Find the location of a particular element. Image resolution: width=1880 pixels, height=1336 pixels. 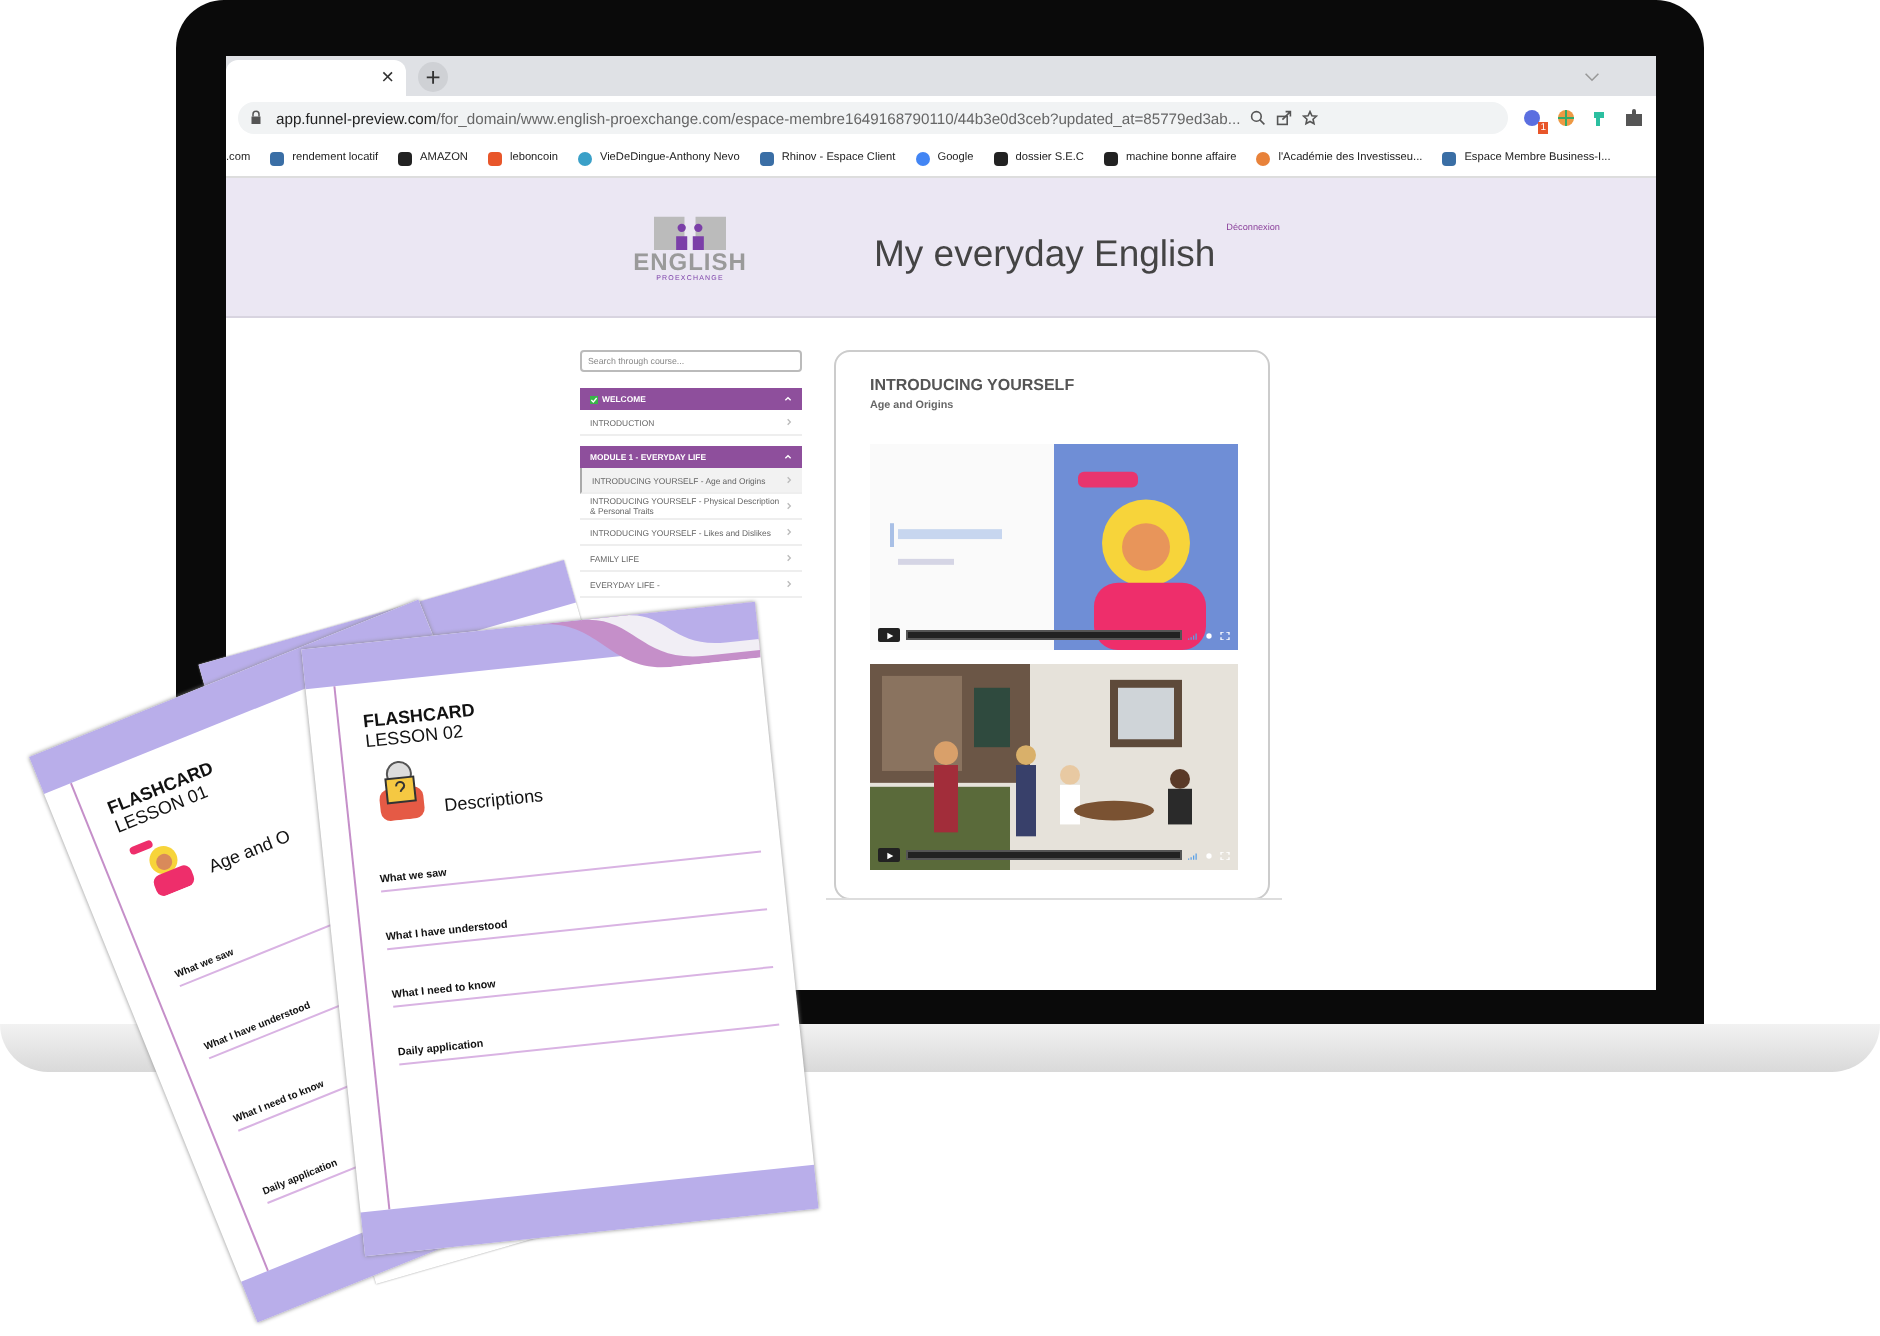

course-title: My everyday English is located at coordinates (1045, 253).